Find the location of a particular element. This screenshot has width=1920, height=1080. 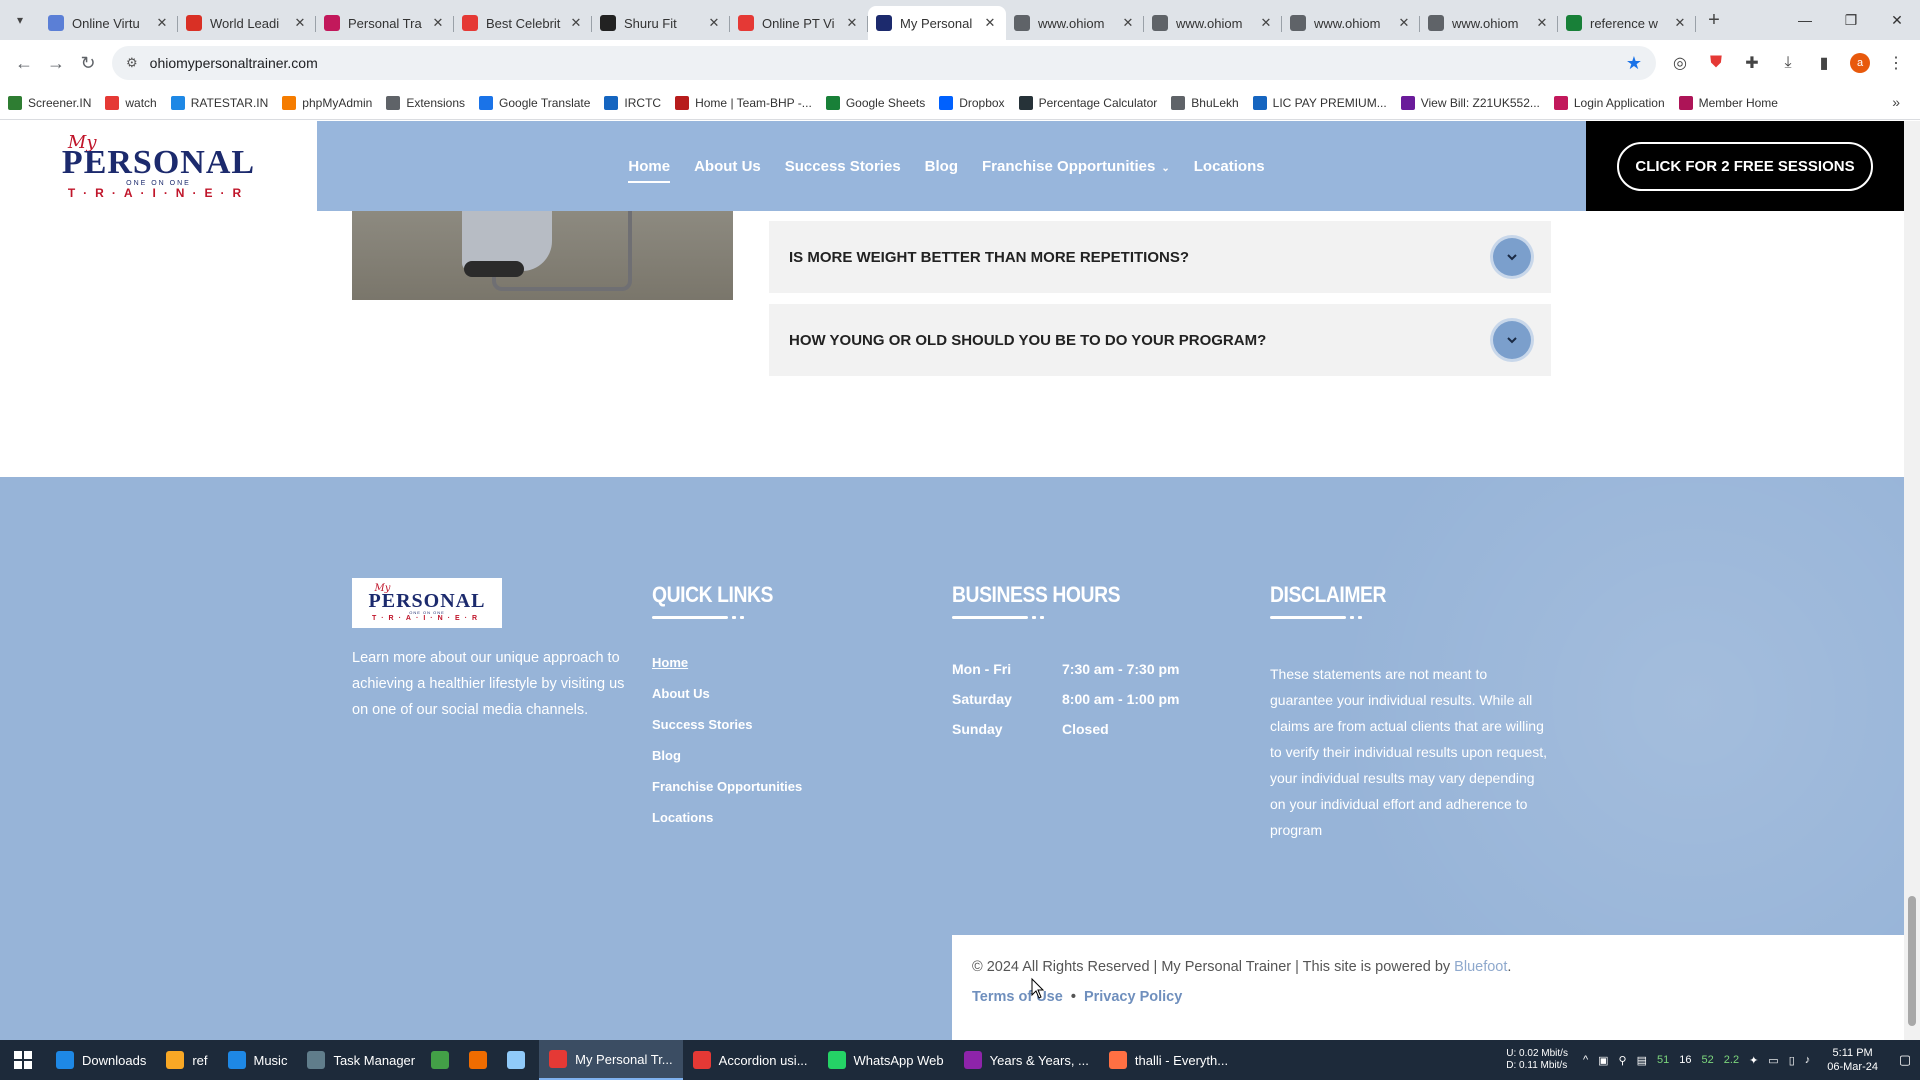

browser-tab: Online Virtu ✕ is located at coordinates (109, 23).